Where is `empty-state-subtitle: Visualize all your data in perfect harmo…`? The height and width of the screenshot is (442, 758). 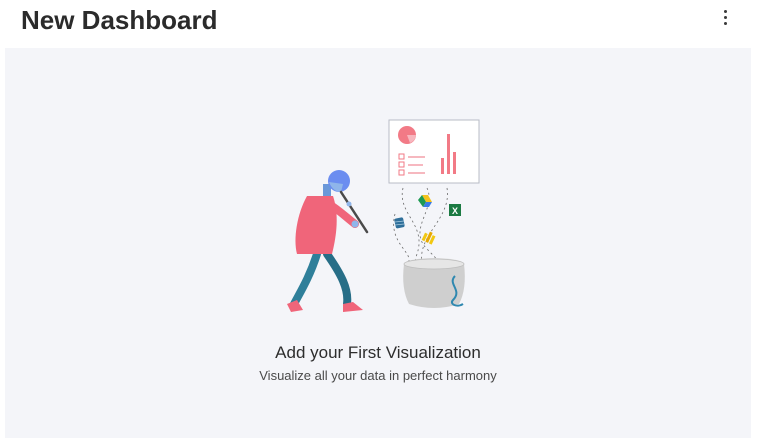 empty-state-subtitle: Visualize all your data in perfect harmo… is located at coordinates (378, 375).